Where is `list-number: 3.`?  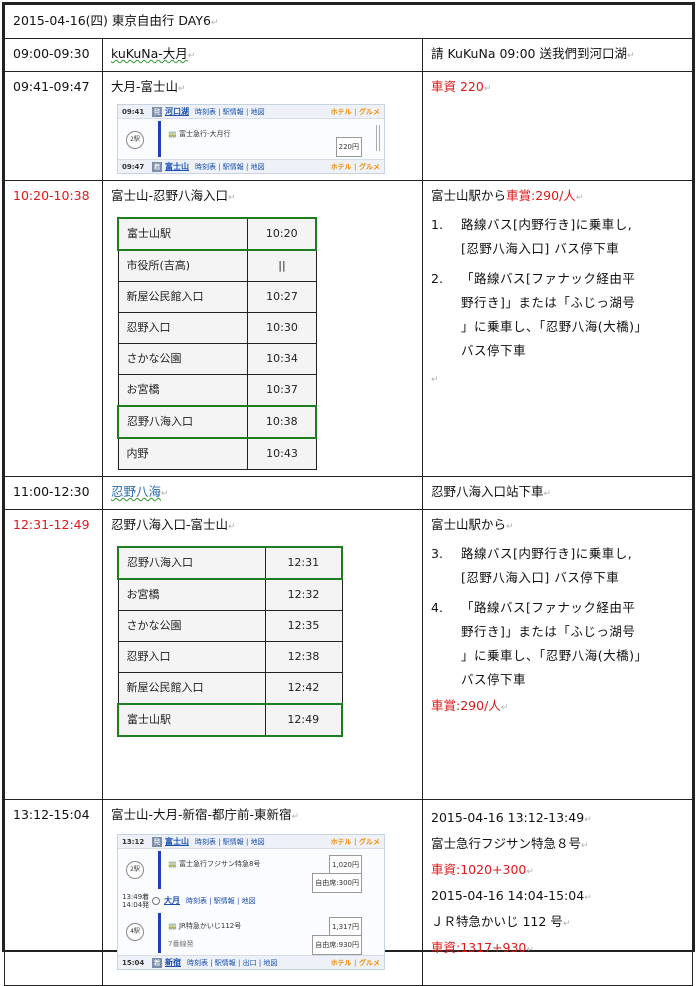 list-number: 3. is located at coordinates (437, 553).